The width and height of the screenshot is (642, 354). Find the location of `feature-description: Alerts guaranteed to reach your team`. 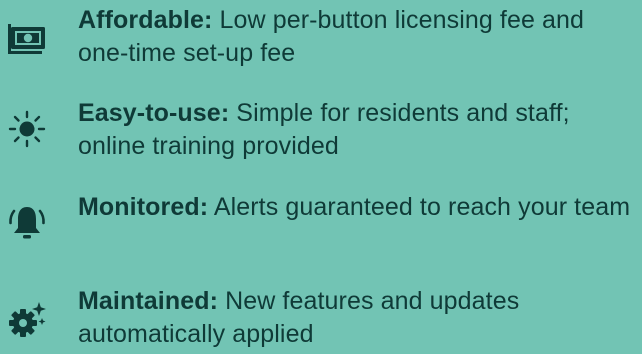

feature-description: Alerts guaranteed to reach your team is located at coordinates (422, 207).